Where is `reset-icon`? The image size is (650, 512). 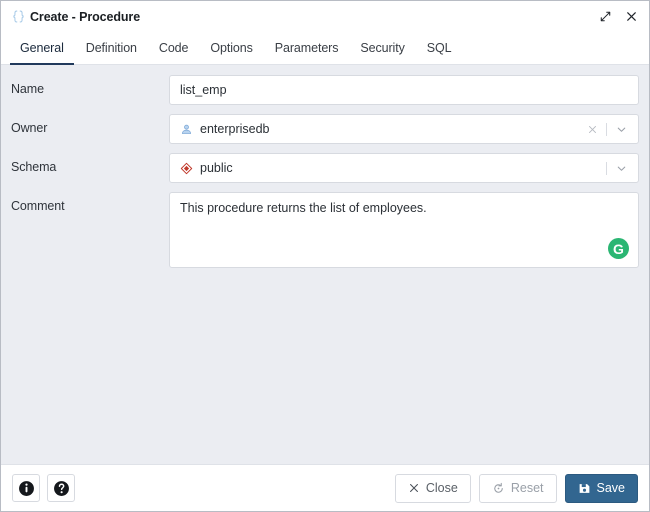 reset-icon is located at coordinates (498, 488).